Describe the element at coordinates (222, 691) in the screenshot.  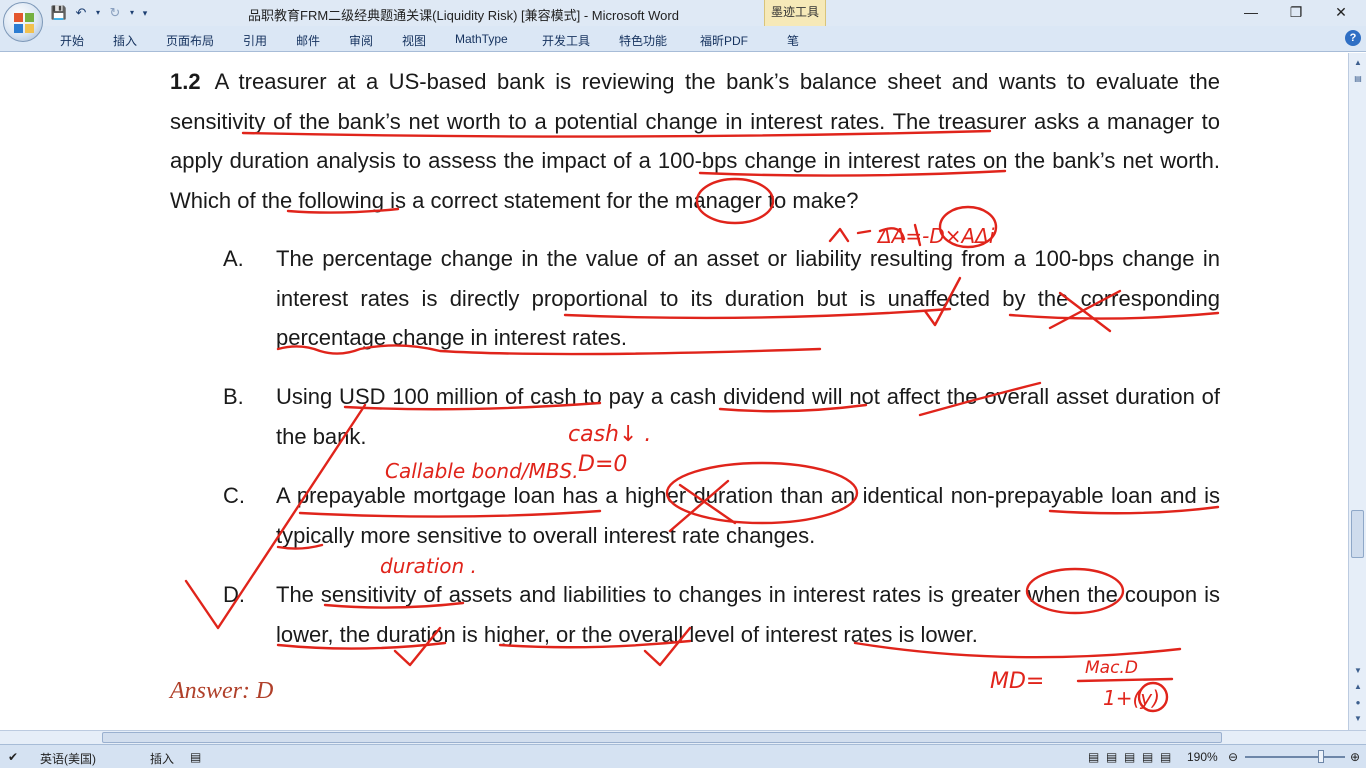
I see `answer-line: Answer: D` at that location.